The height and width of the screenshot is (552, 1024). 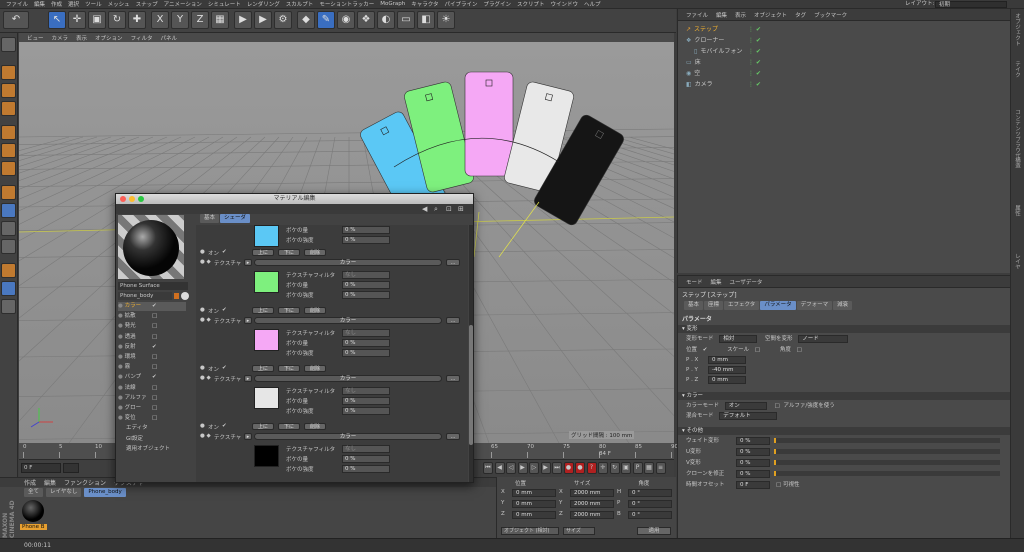 What do you see at coordinates (843, 305) in the screenshot?
I see `attr-tab: 減衰` at bounding box center [843, 305].